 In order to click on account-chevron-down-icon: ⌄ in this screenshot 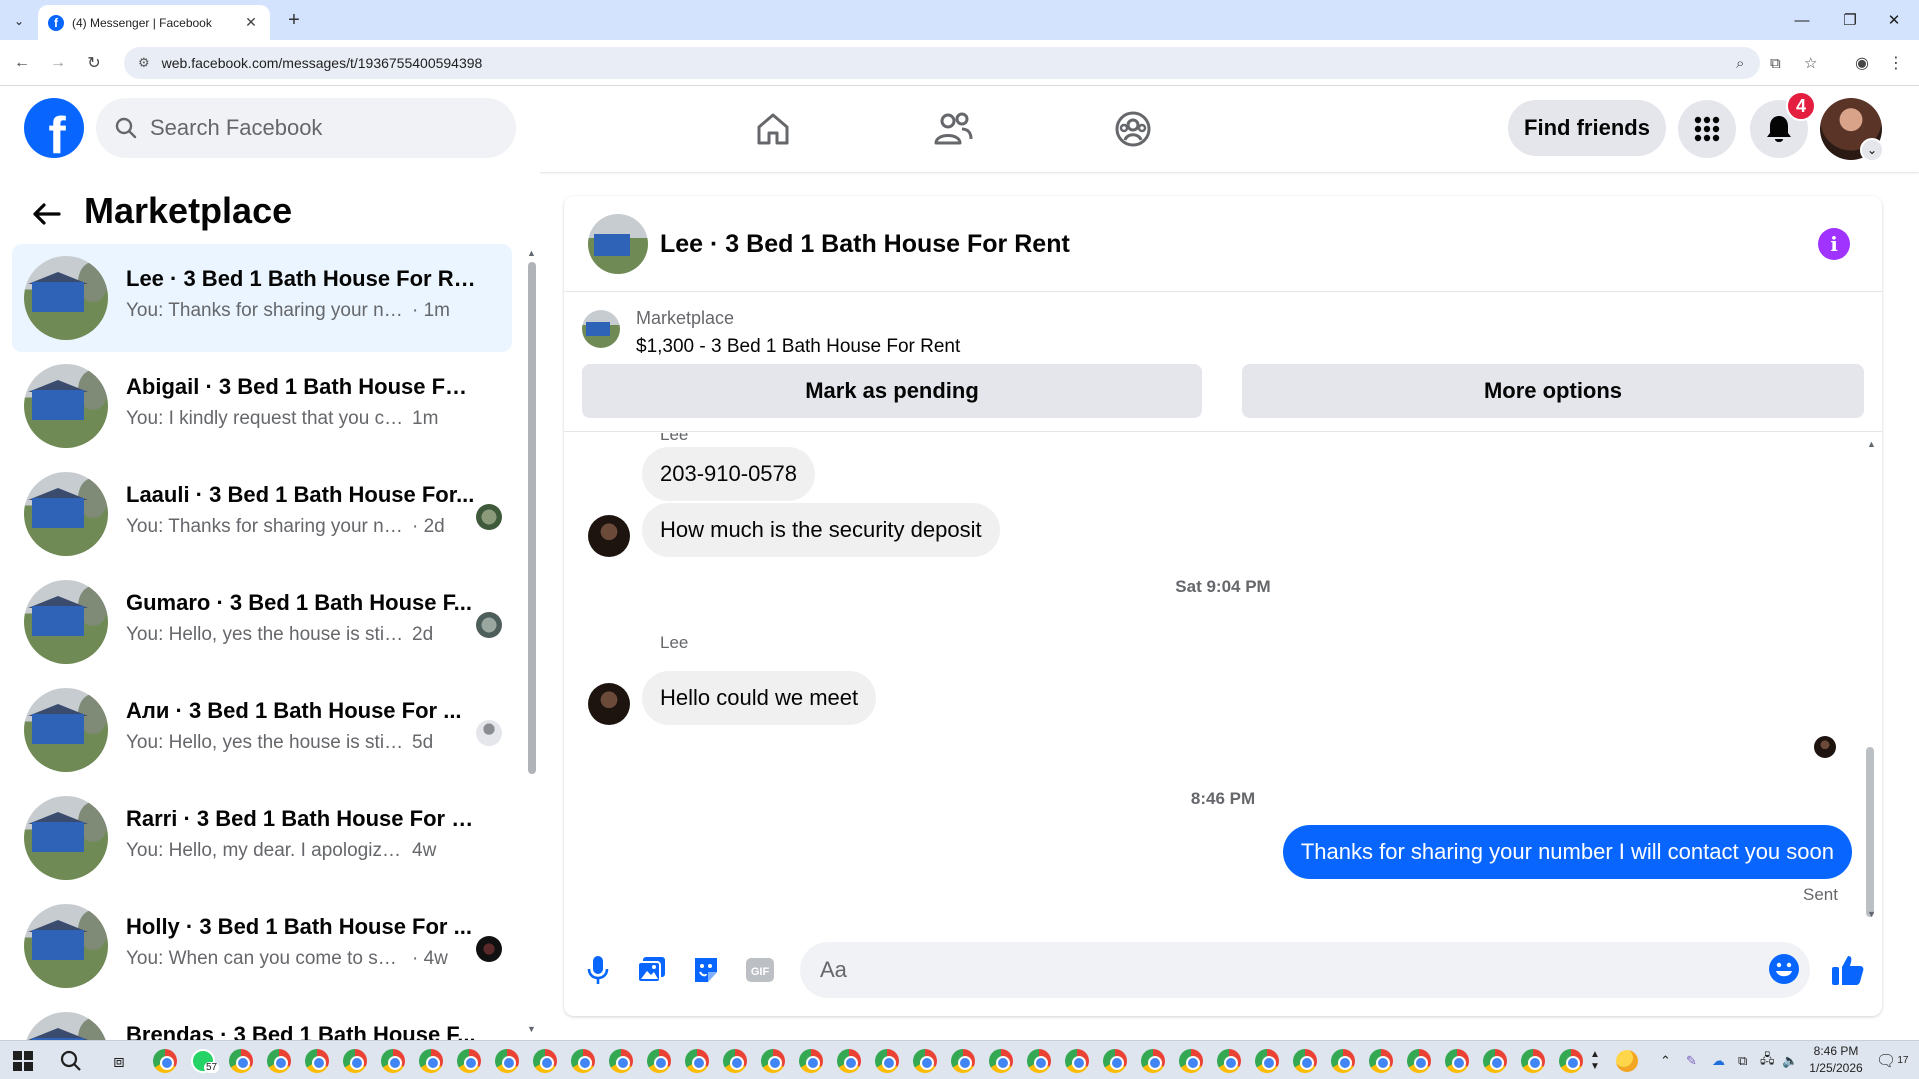, I will do `click(1872, 150)`.